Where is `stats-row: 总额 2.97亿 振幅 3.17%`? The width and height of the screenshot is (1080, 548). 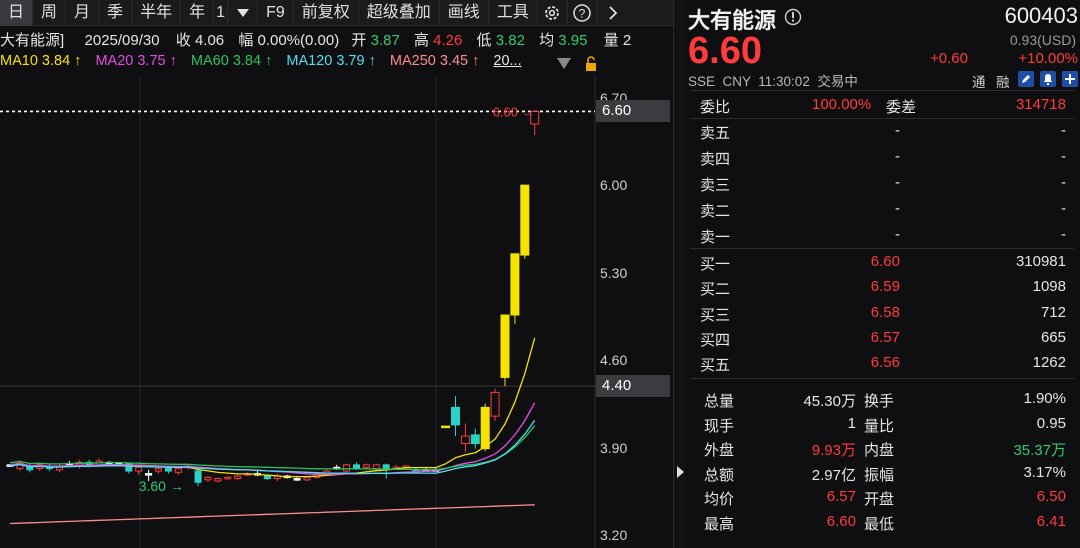
stats-row: 总额 2.97亿 振幅 3.17% is located at coordinates (883, 473).